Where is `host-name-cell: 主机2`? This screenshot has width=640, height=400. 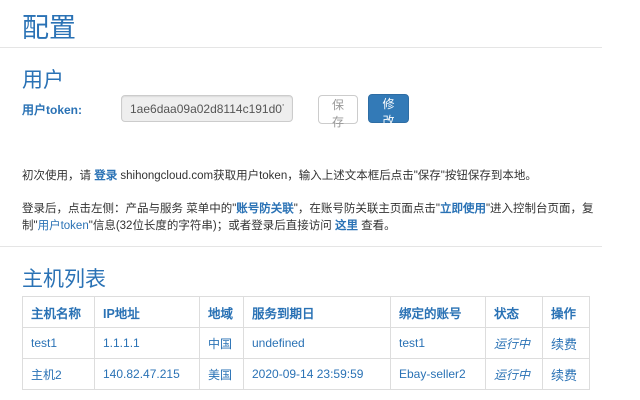 host-name-cell: 主机2 is located at coordinates (58, 374).